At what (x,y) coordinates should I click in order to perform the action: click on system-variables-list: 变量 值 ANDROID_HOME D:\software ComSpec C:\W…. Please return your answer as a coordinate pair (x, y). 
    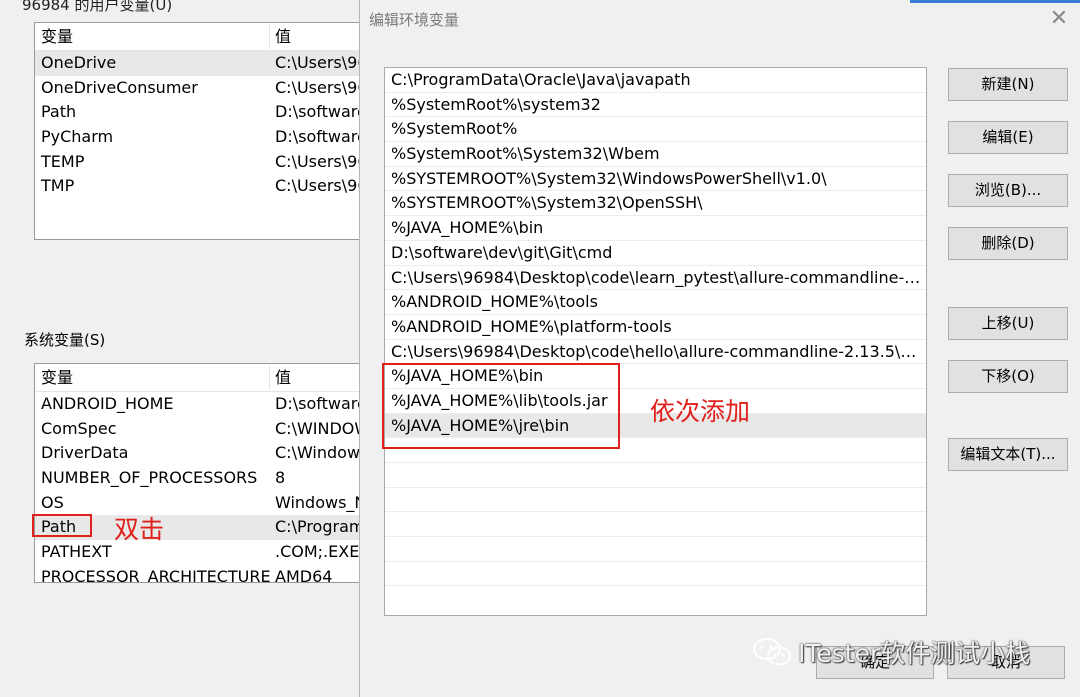
    Looking at the image, I should click on (199, 473).